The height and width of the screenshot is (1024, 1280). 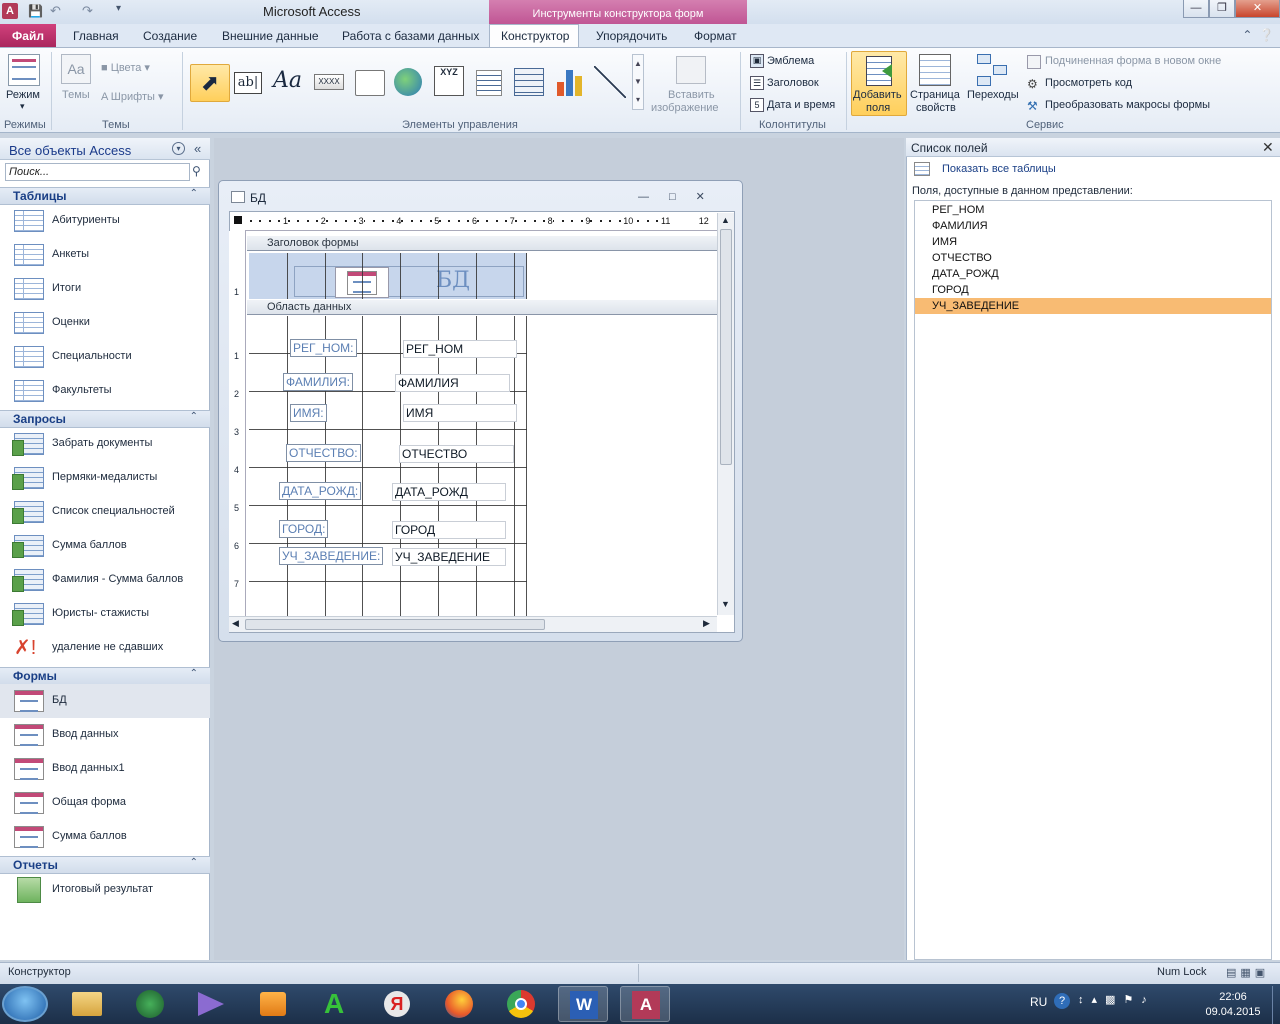 What do you see at coordinates (96, 36) in the screenshot?
I see `tab-home: Главная` at bounding box center [96, 36].